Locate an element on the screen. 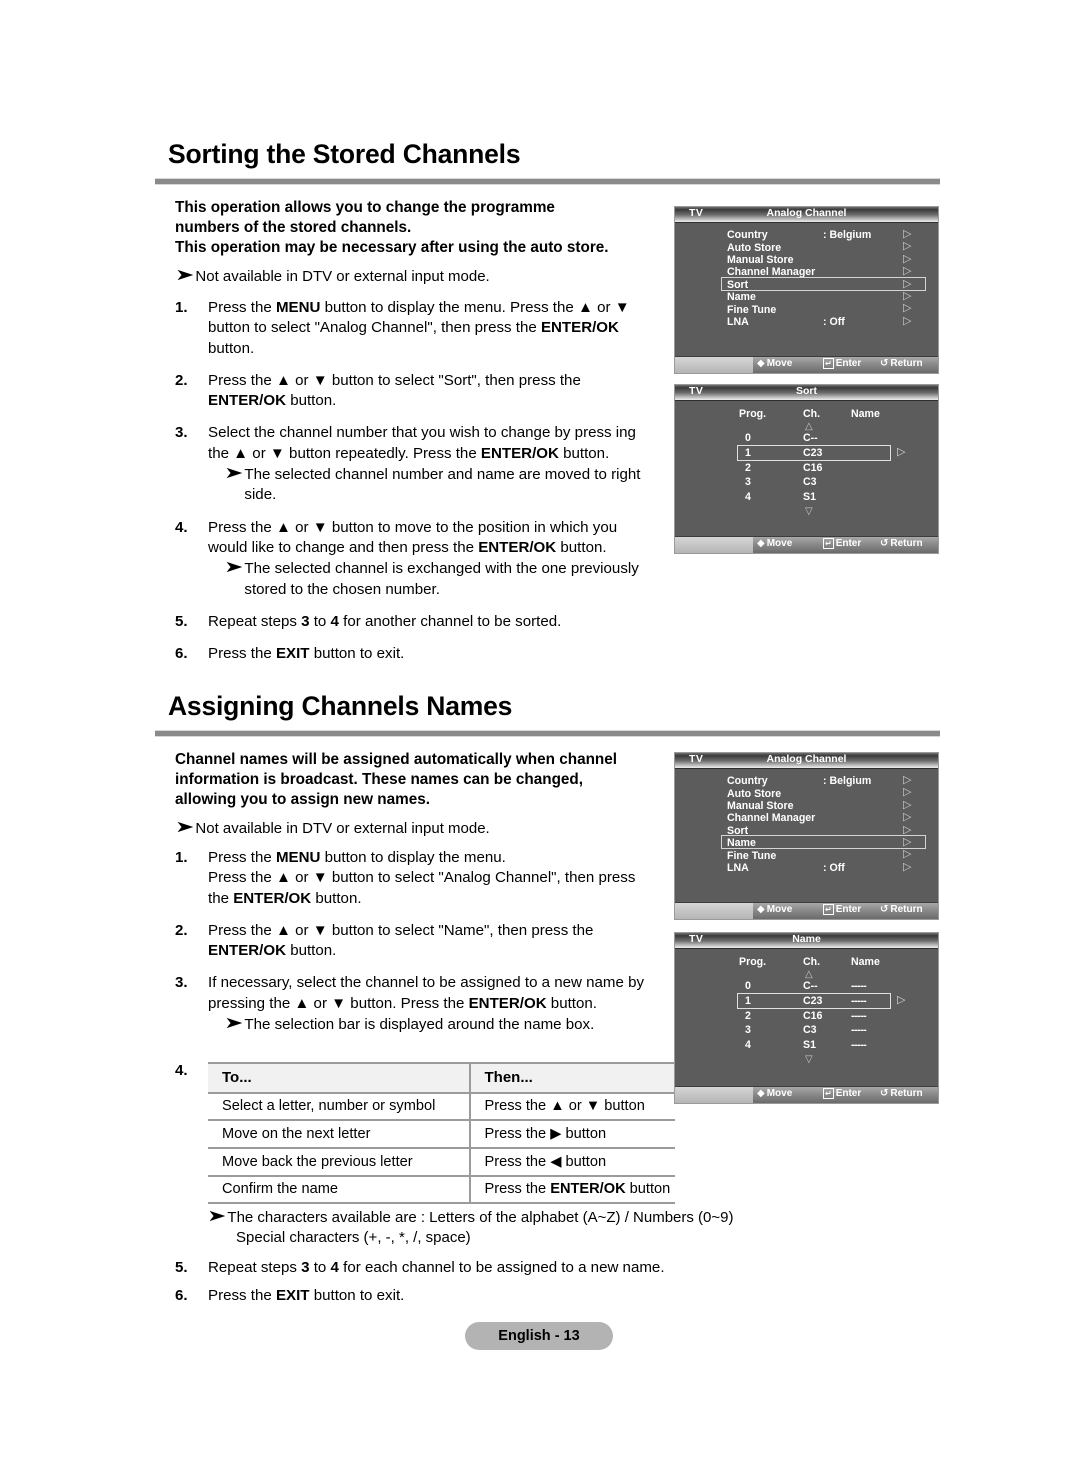  emphasis-text: EXIT is located at coordinates (292, 1296).